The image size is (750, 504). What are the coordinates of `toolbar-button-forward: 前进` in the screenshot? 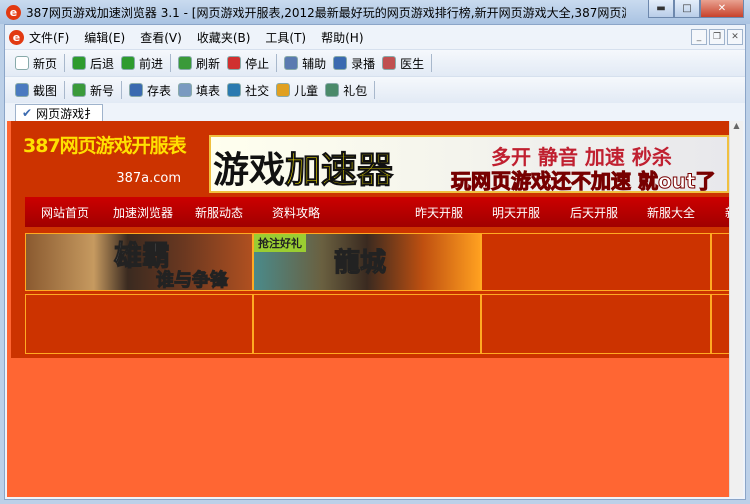 It's located at (142, 63).